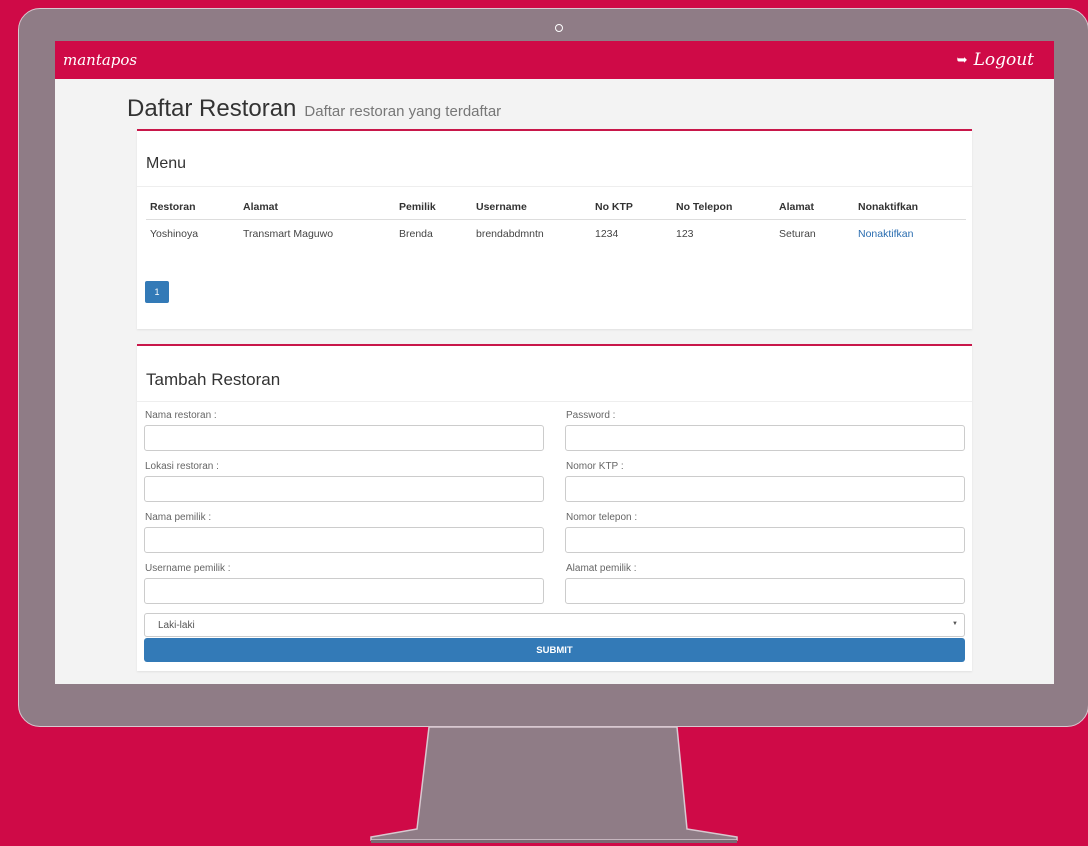  I want to click on table-cell: 123, so click(685, 234).